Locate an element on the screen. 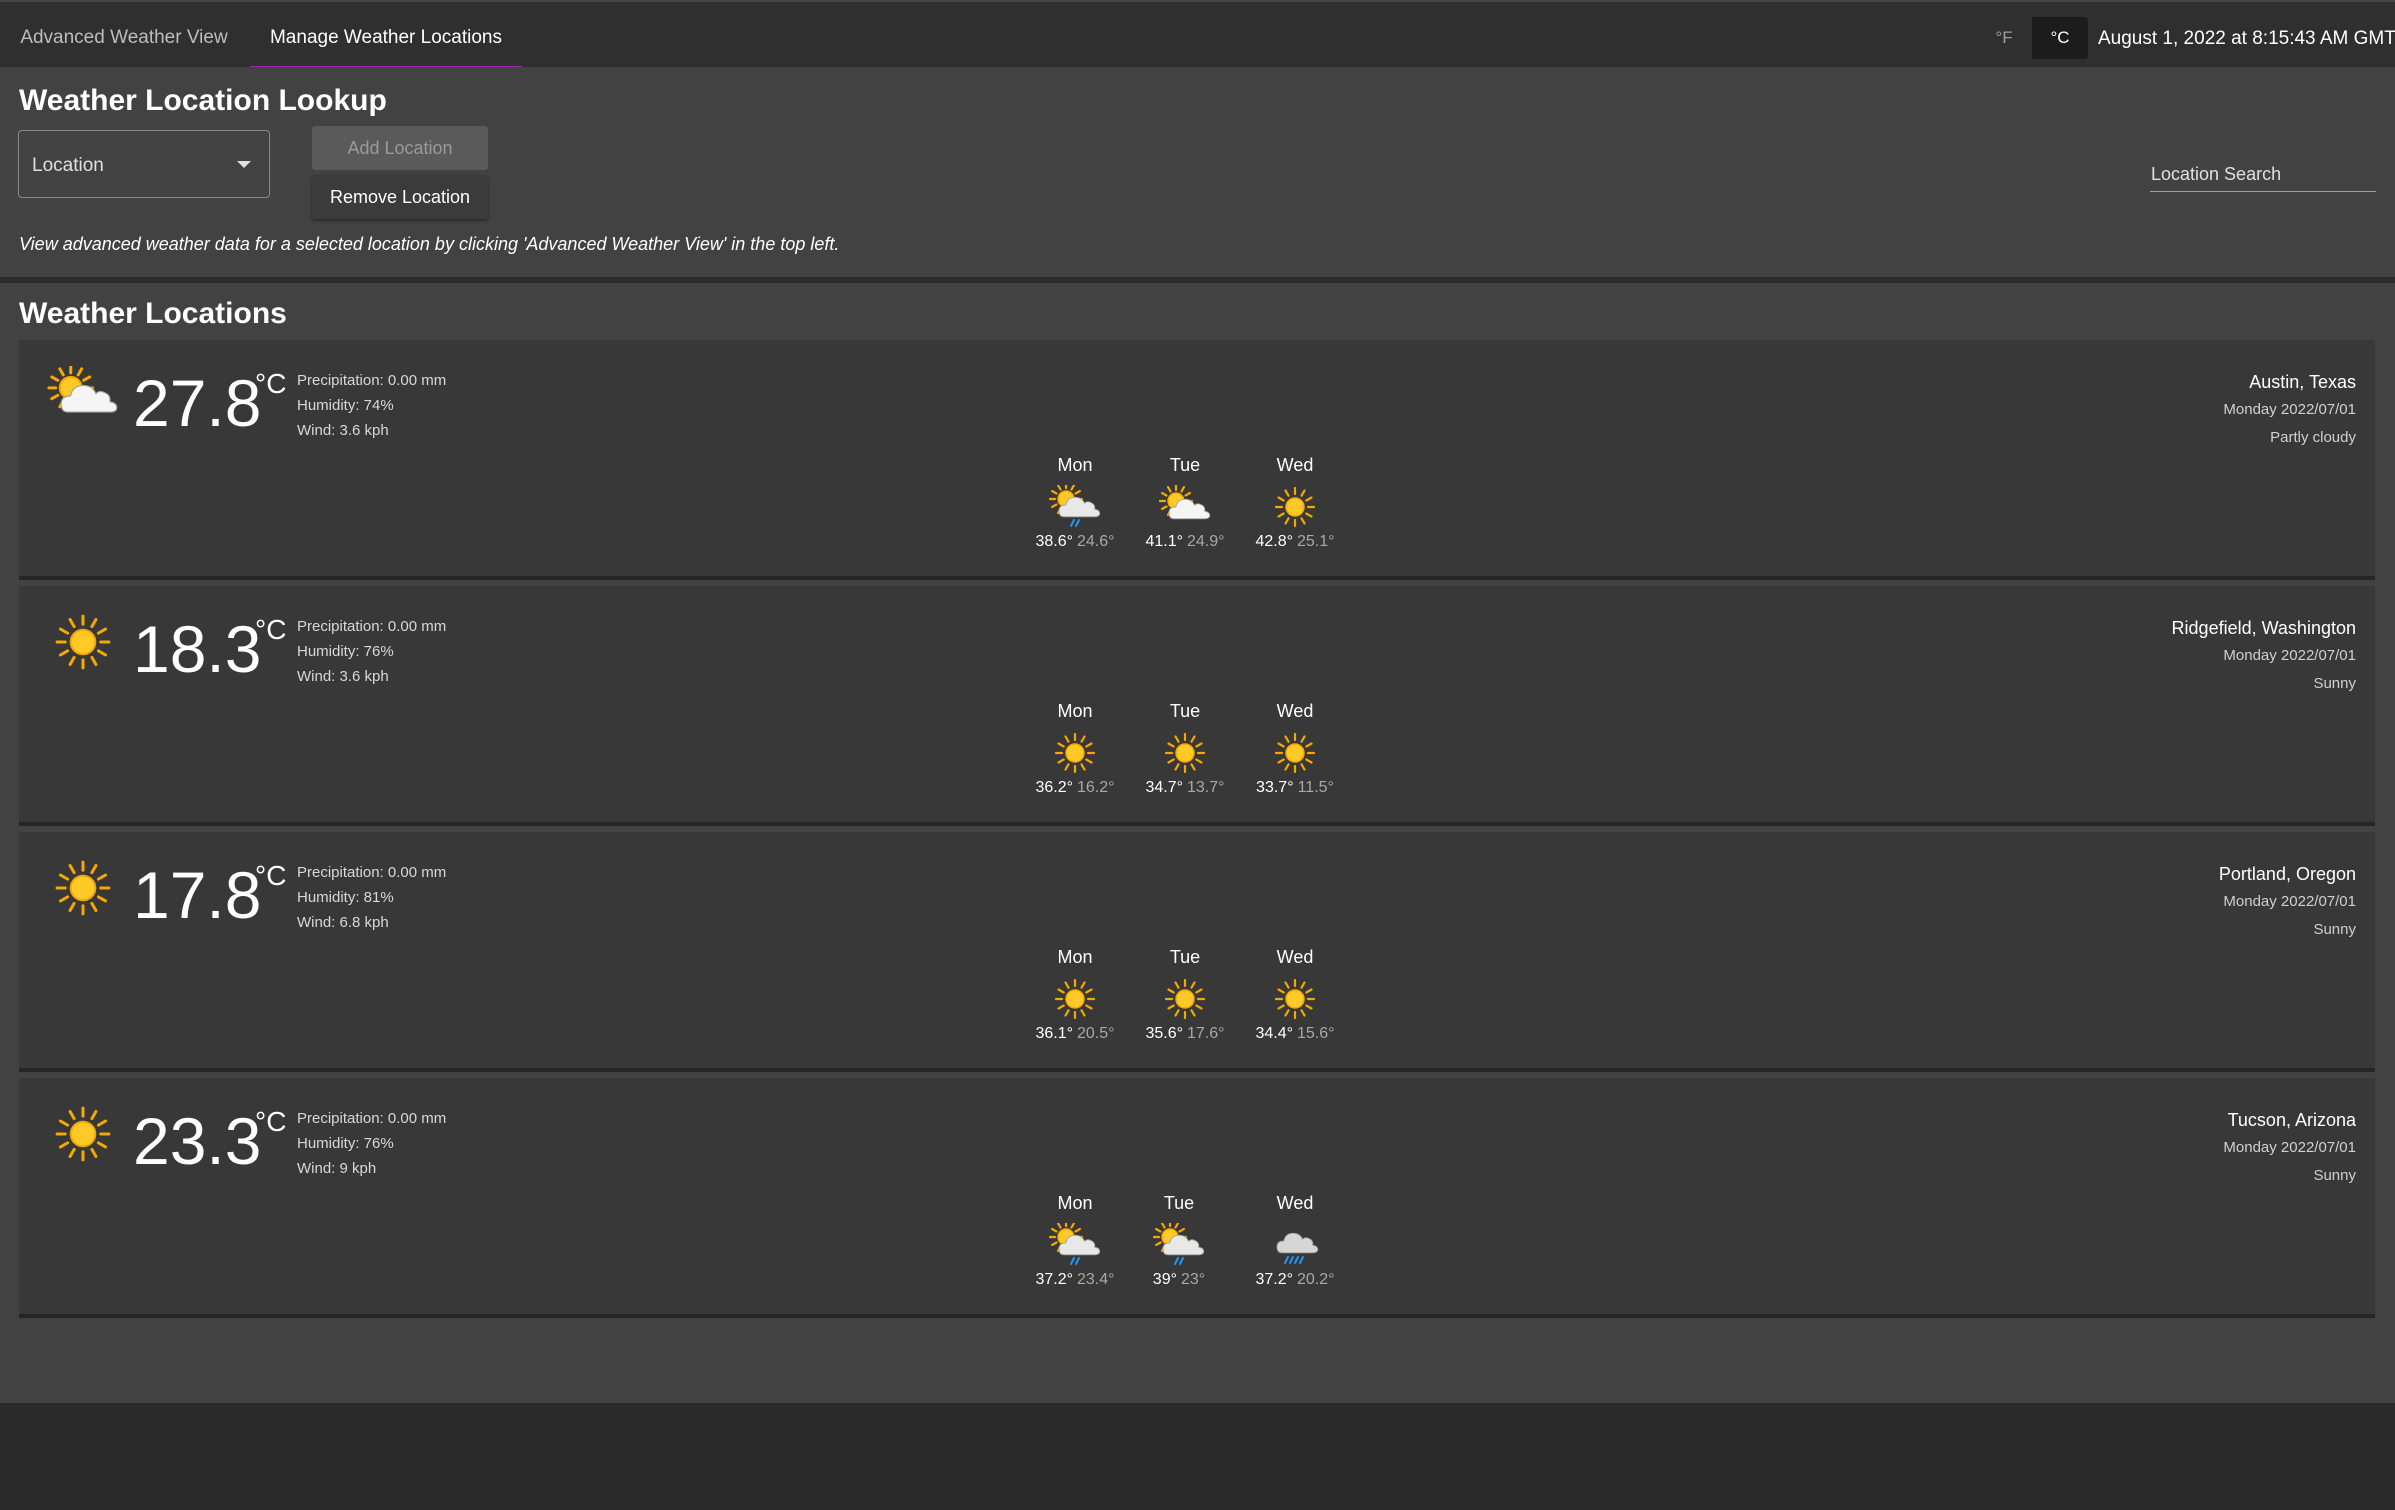  wind: Wind: 3.6 kph is located at coordinates (343, 430).